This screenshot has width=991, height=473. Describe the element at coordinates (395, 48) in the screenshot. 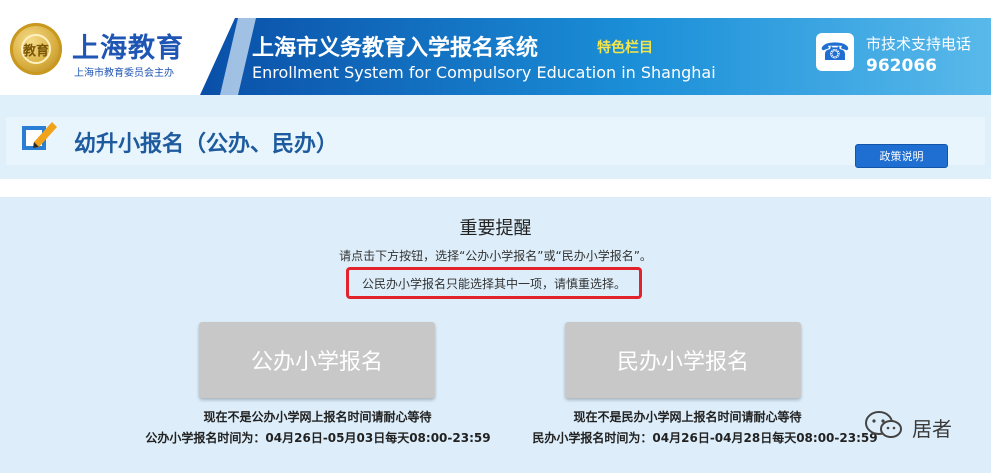

I see `system-title: 上海市义务教育入学报名系统` at that location.